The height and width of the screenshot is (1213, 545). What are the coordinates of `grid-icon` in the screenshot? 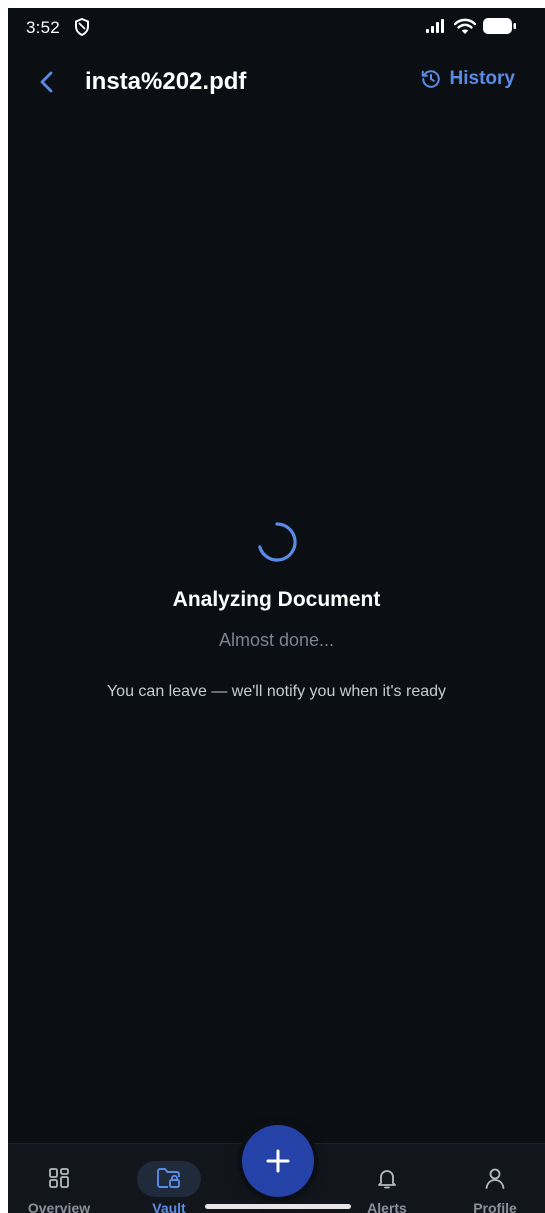 It's located at (59, 1180).